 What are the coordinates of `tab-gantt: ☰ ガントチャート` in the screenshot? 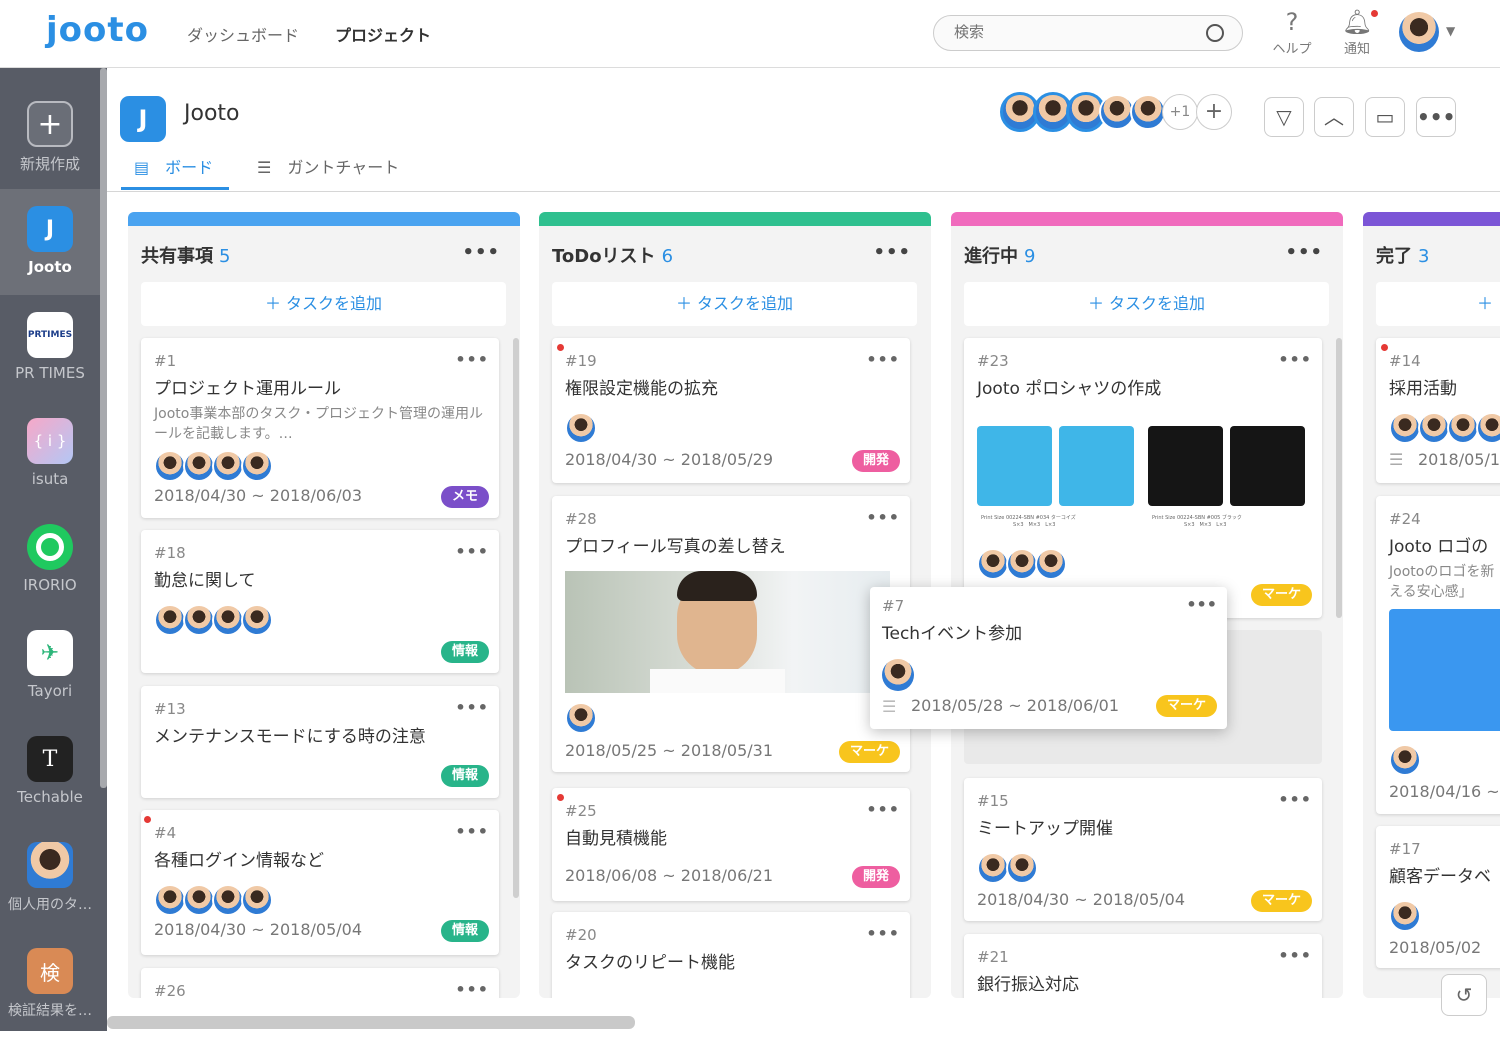 It's located at (328, 166).